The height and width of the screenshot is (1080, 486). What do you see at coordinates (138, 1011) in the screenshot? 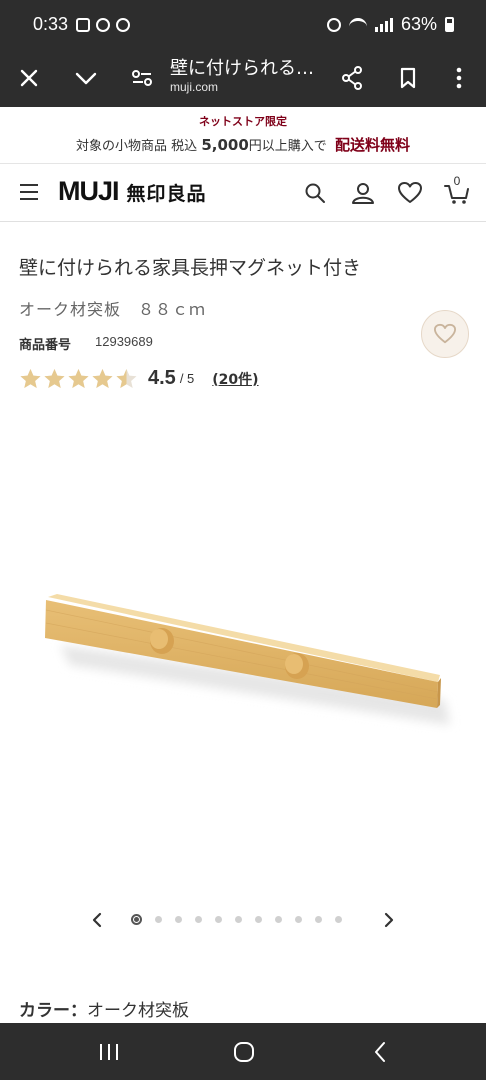
I see `color-value: オーク材突板` at bounding box center [138, 1011].